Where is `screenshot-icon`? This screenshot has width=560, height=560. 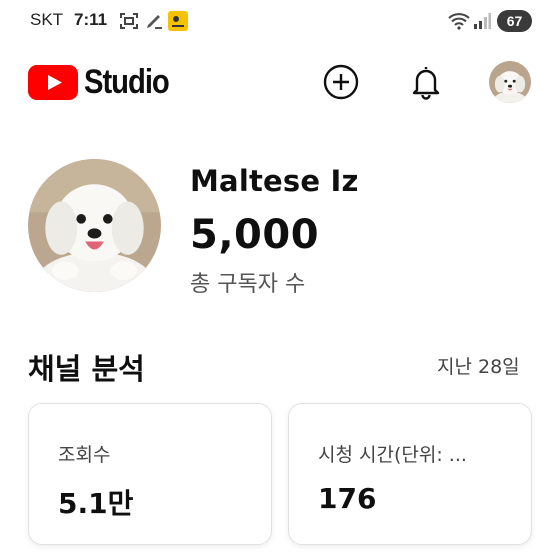 screenshot-icon is located at coordinates (129, 21).